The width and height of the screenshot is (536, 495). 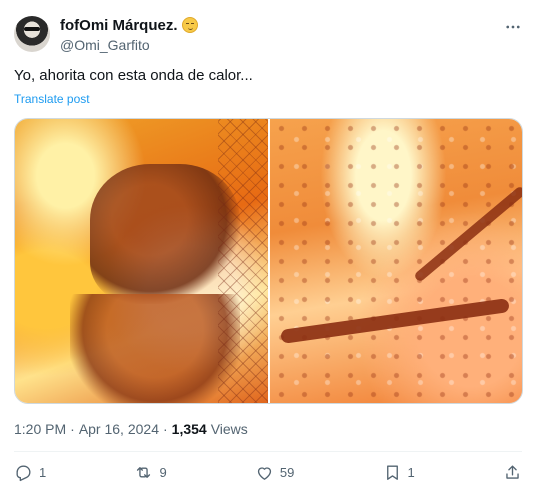 What do you see at coordinates (144, 472) in the screenshot?
I see `repost-icon` at bounding box center [144, 472].